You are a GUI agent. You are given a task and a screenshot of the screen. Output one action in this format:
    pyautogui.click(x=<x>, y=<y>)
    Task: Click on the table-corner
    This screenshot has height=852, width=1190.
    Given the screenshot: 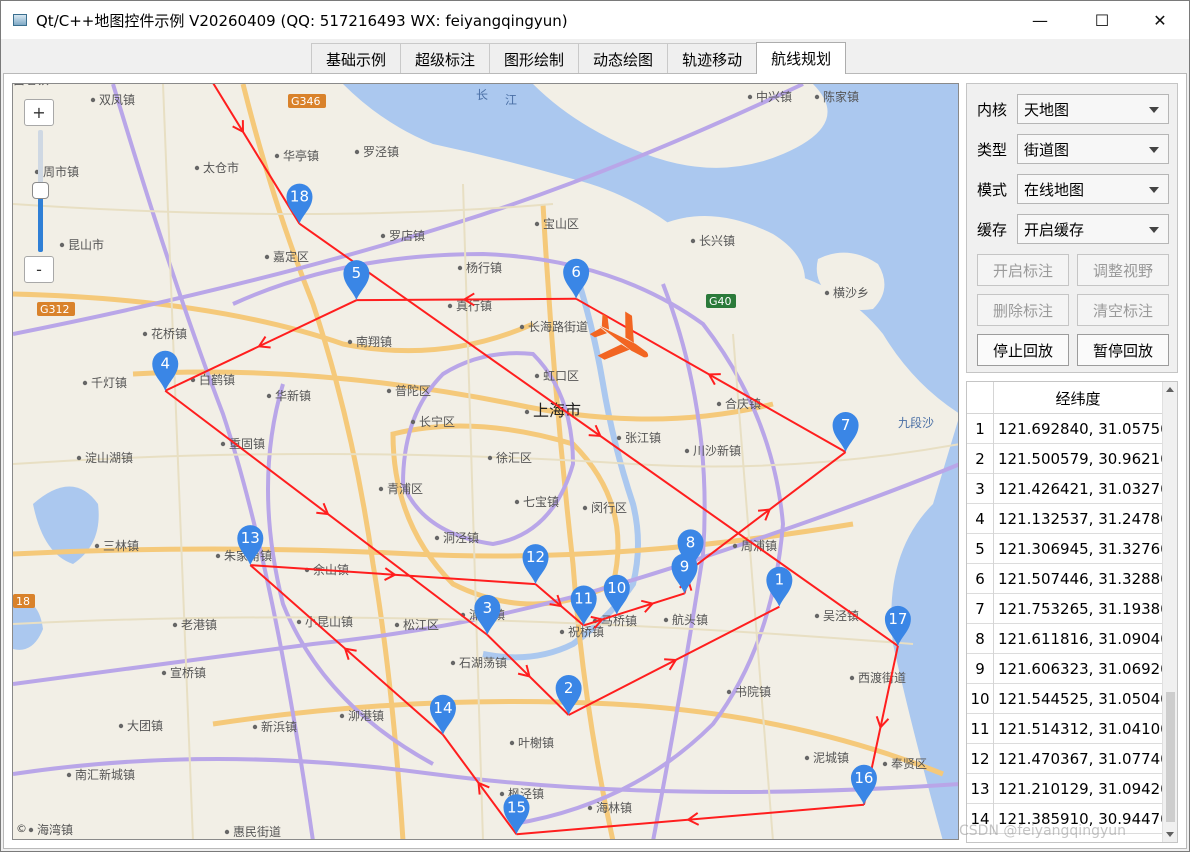 What is the action you would take?
    pyautogui.click(x=980, y=398)
    